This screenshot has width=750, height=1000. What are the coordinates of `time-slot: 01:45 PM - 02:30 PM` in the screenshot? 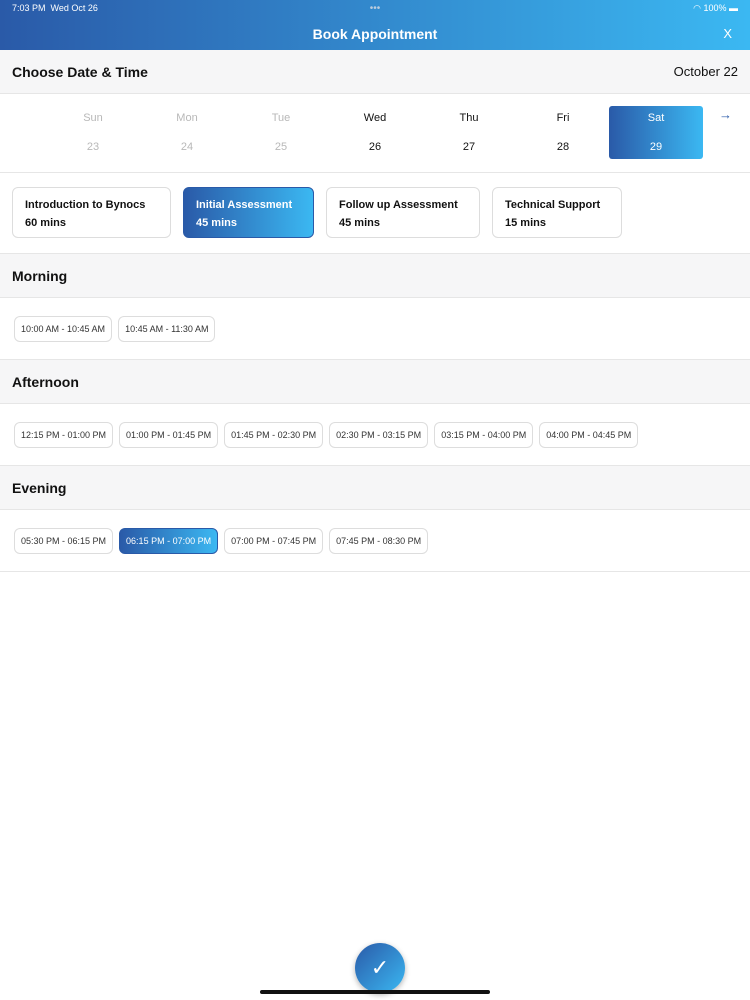 It's located at (274, 435).